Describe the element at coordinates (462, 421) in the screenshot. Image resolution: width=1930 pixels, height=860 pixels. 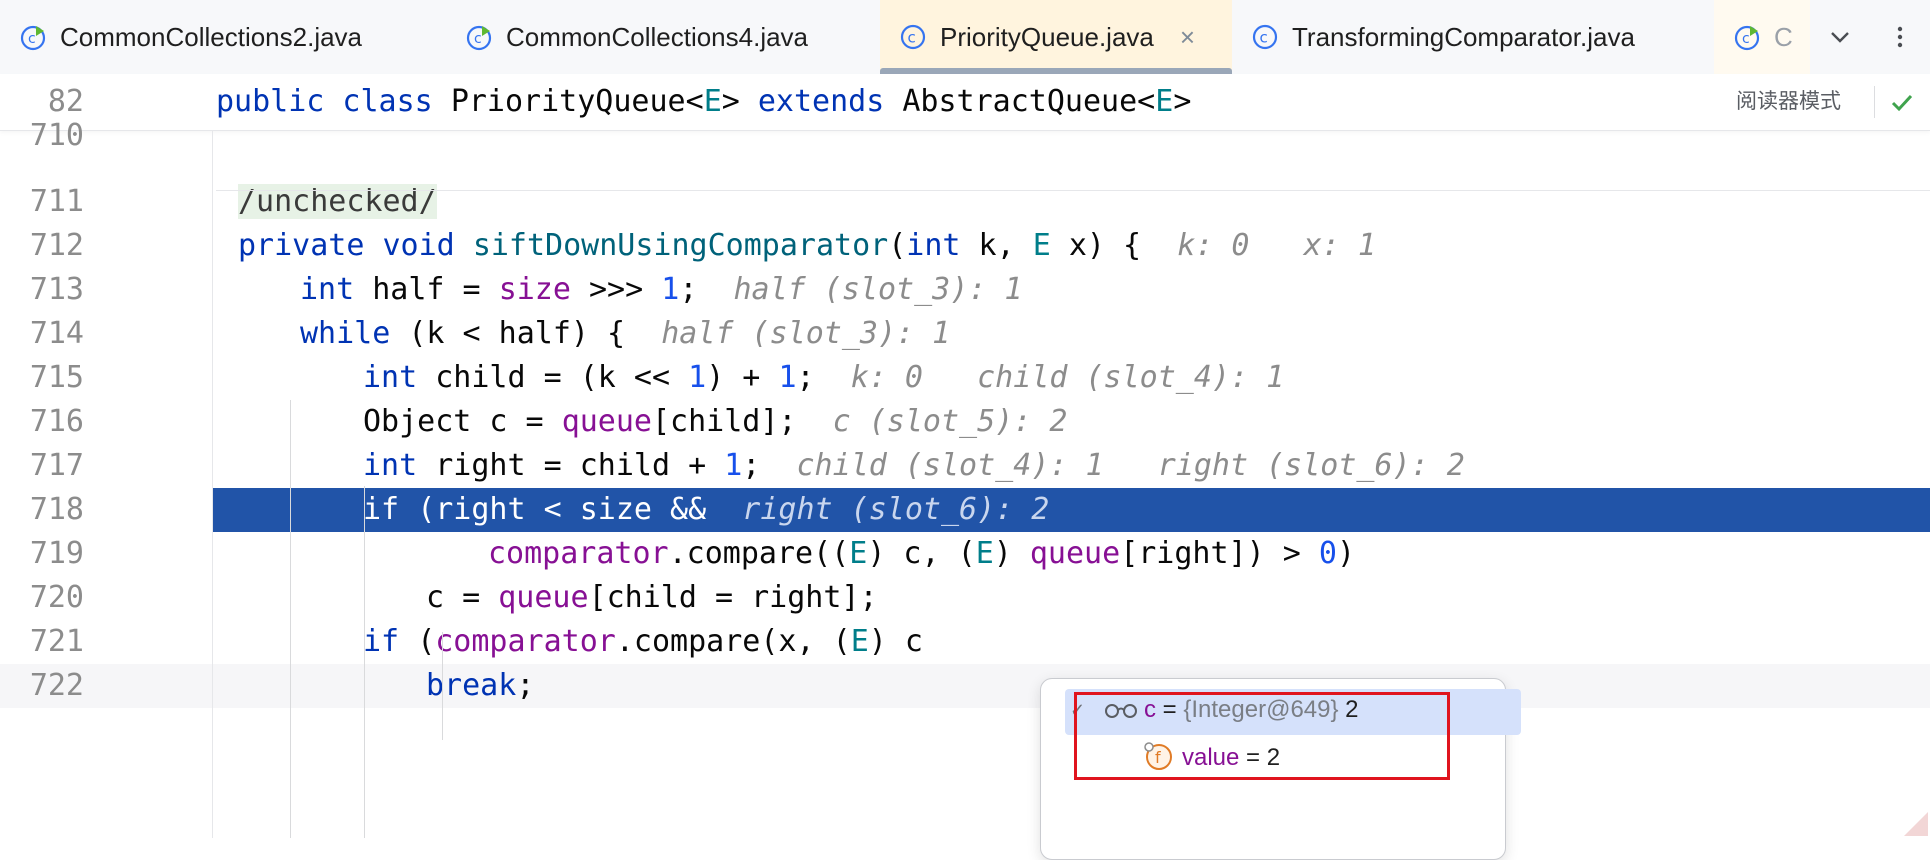
I see `code-token: Object c =` at that location.